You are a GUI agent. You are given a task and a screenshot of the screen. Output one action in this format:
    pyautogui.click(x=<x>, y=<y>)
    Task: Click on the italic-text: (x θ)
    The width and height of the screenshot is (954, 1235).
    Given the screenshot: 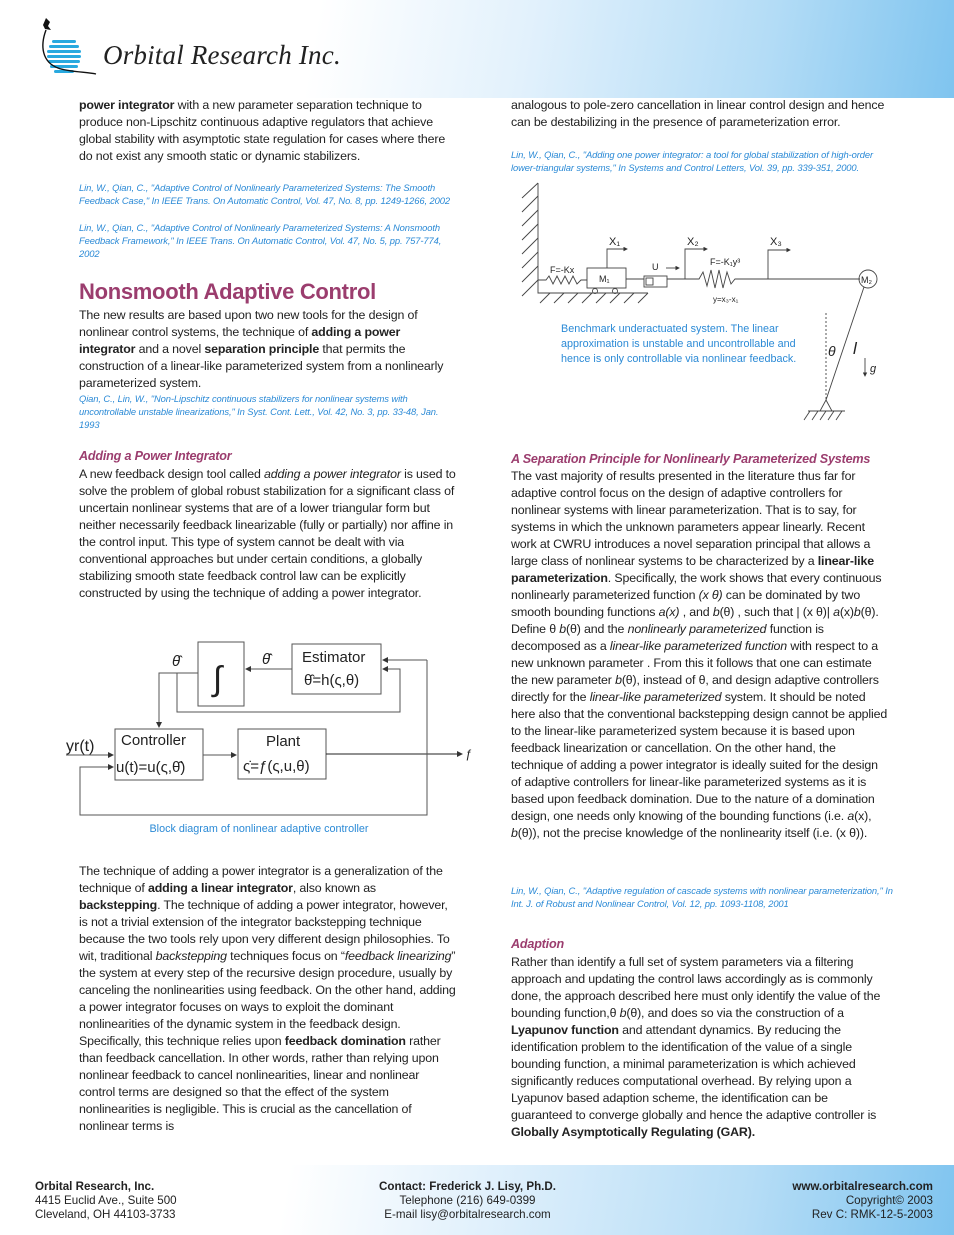 What is the action you would take?
    pyautogui.click(x=710, y=595)
    